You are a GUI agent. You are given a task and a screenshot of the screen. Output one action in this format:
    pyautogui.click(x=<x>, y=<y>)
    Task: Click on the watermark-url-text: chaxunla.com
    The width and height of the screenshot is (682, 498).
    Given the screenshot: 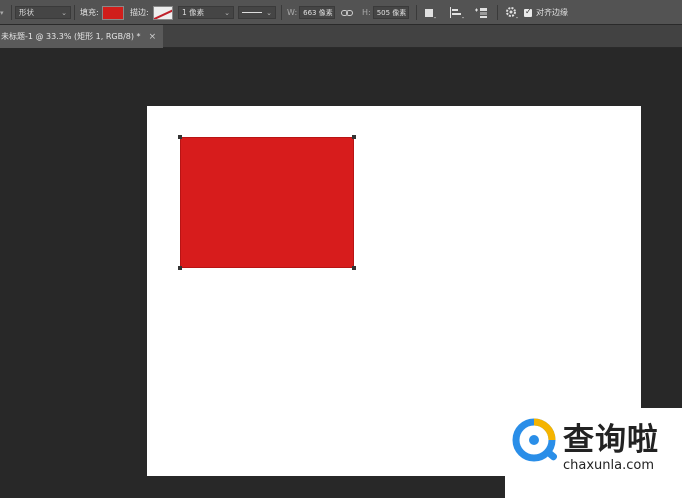 What is the action you would take?
    pyautogui.click(x=608, y=465)
    